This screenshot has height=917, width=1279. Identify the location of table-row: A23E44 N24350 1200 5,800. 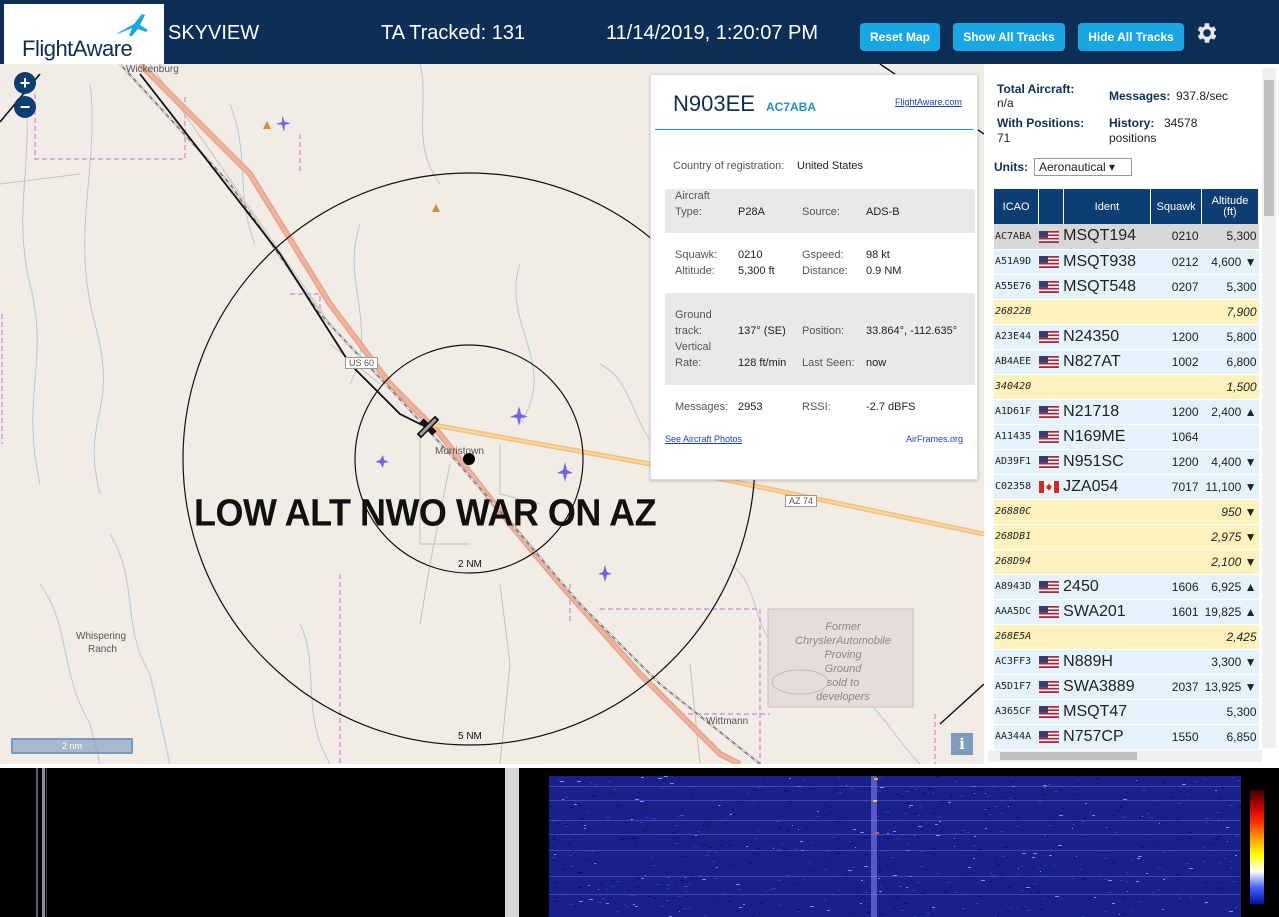
(1126, 337).